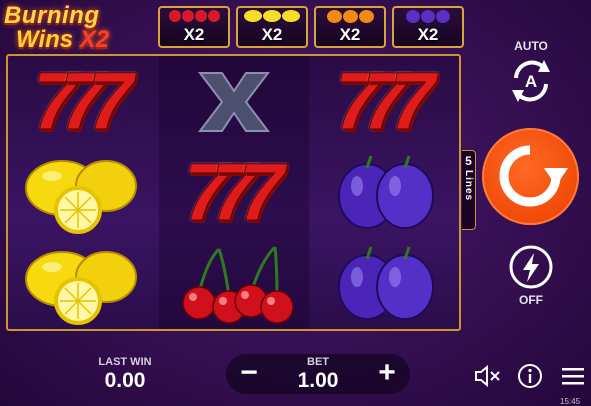 The width and height of the screenshot is (591, 406). Describe the element at coordinates (318, 362) in the screenshot. I see `bet-label: BET` at that location.